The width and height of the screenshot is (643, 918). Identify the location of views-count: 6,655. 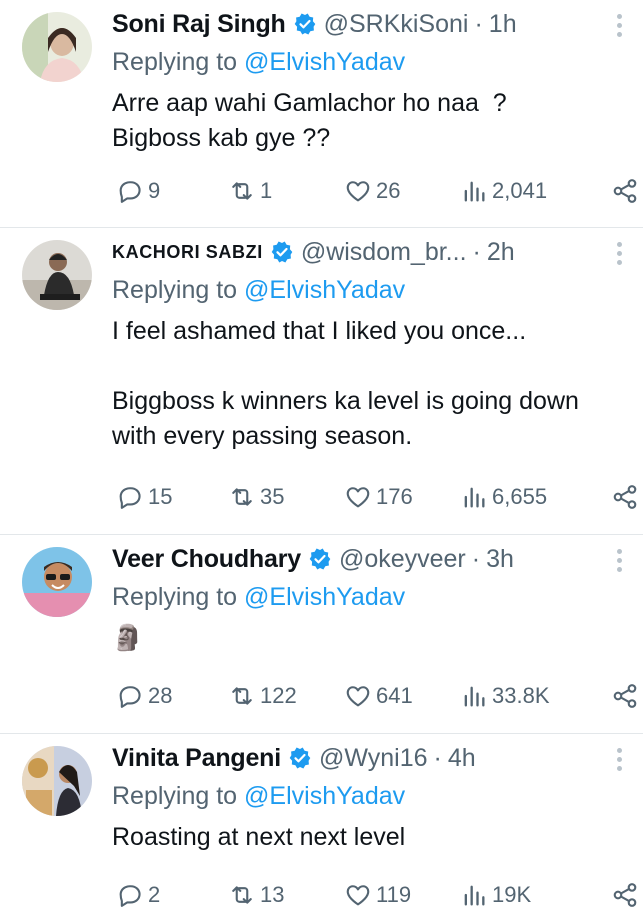
(520, 496).